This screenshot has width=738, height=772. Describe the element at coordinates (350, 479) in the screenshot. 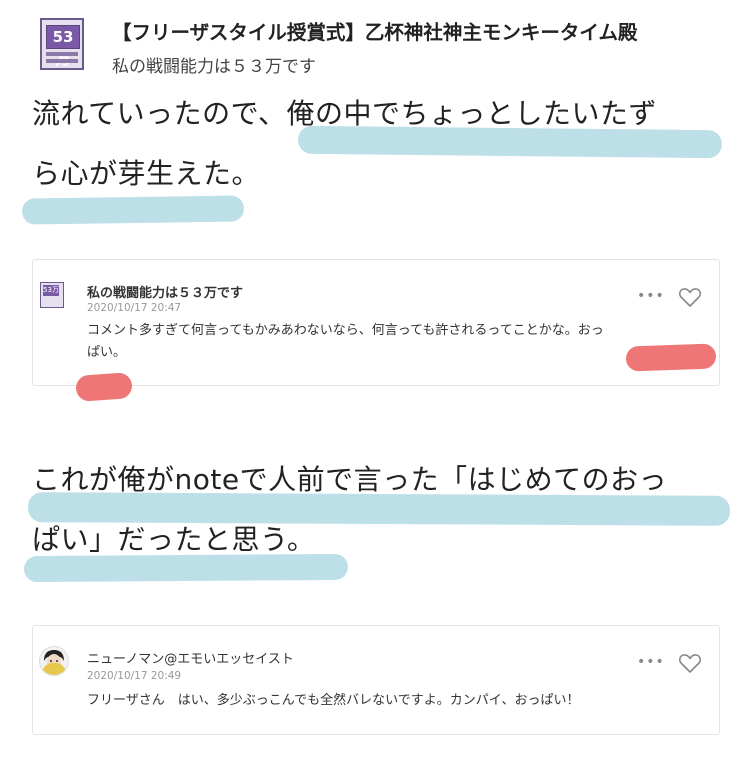

I see `article-text-line: これが俺がnoteで人前で言った「はじめてのおっ` at that location.